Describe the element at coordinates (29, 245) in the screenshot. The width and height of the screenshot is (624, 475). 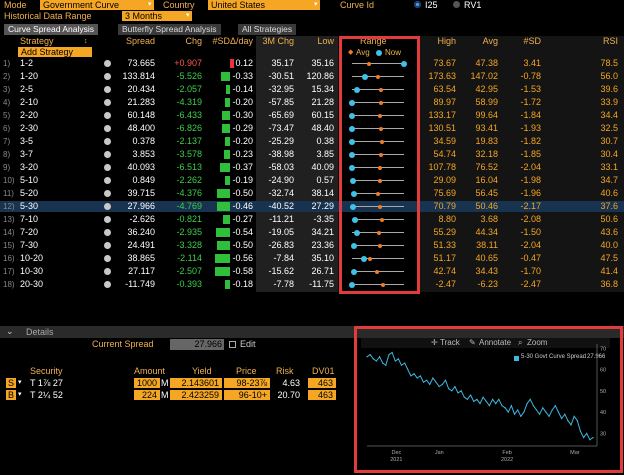
I see `strategy-name: 7-30` at that location.